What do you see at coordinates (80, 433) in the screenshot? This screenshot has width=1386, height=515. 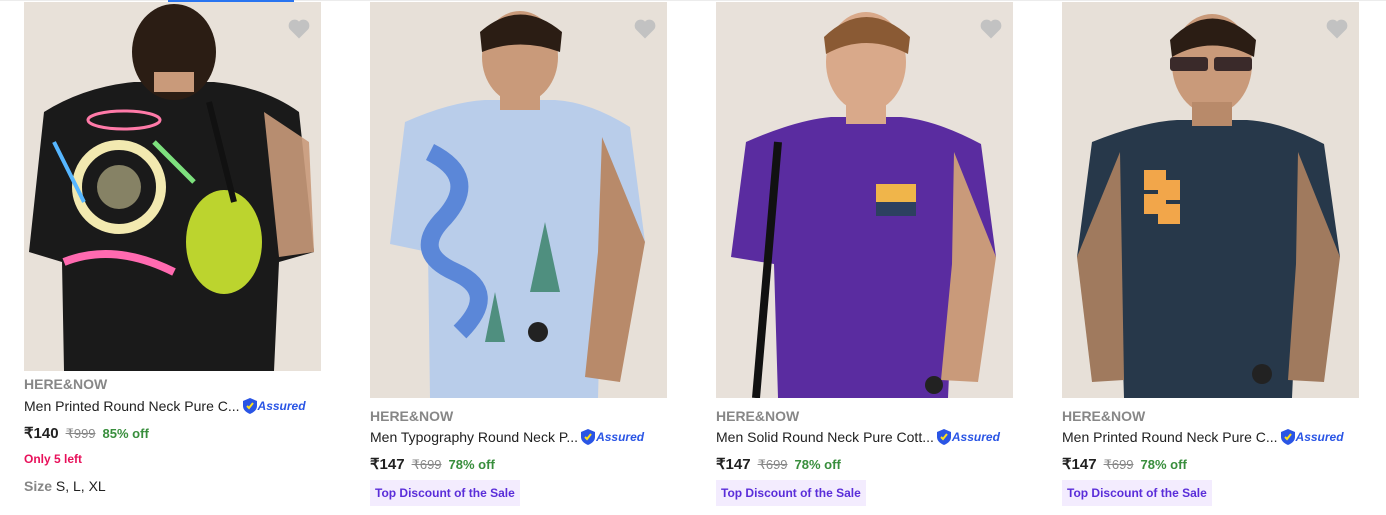 I see `original-price: ₹999` at bounding box center [80, 433].